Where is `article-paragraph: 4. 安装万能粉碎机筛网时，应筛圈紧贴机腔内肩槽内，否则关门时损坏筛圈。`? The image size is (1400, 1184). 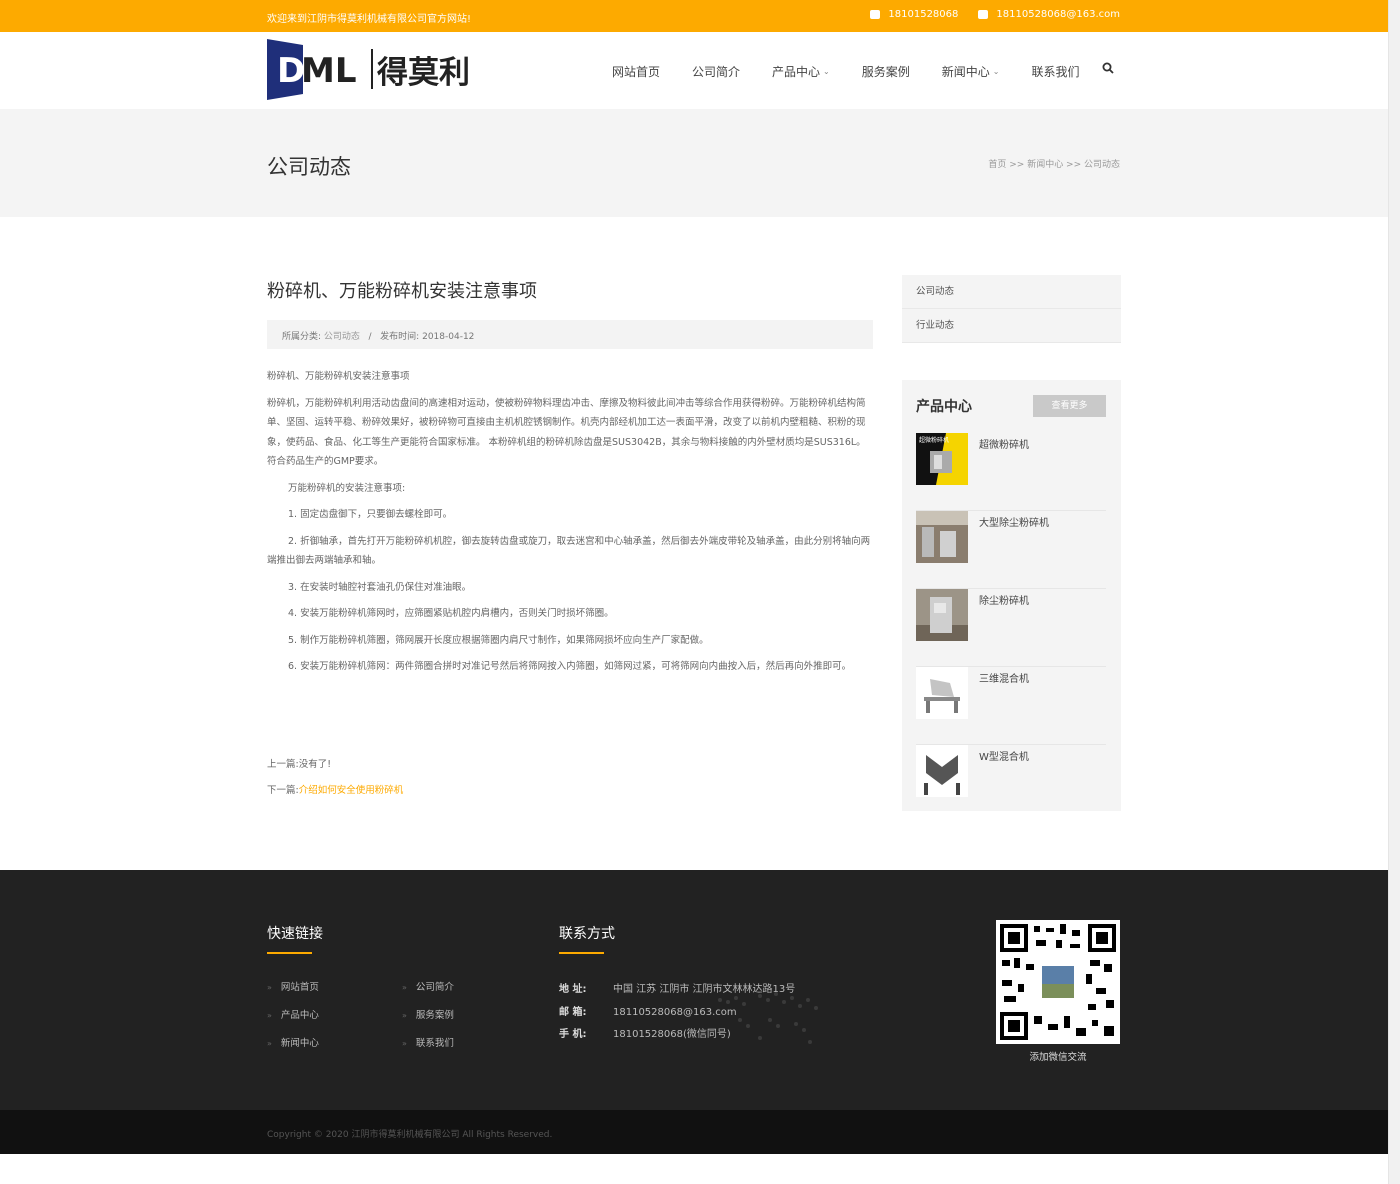 article-paragraph: 4. 安装万能粉碎机筛网时，应筛圈紧贴机腔内肩槽内，否则关门时损坏筛圈。 is located at coordinates (451, 613).